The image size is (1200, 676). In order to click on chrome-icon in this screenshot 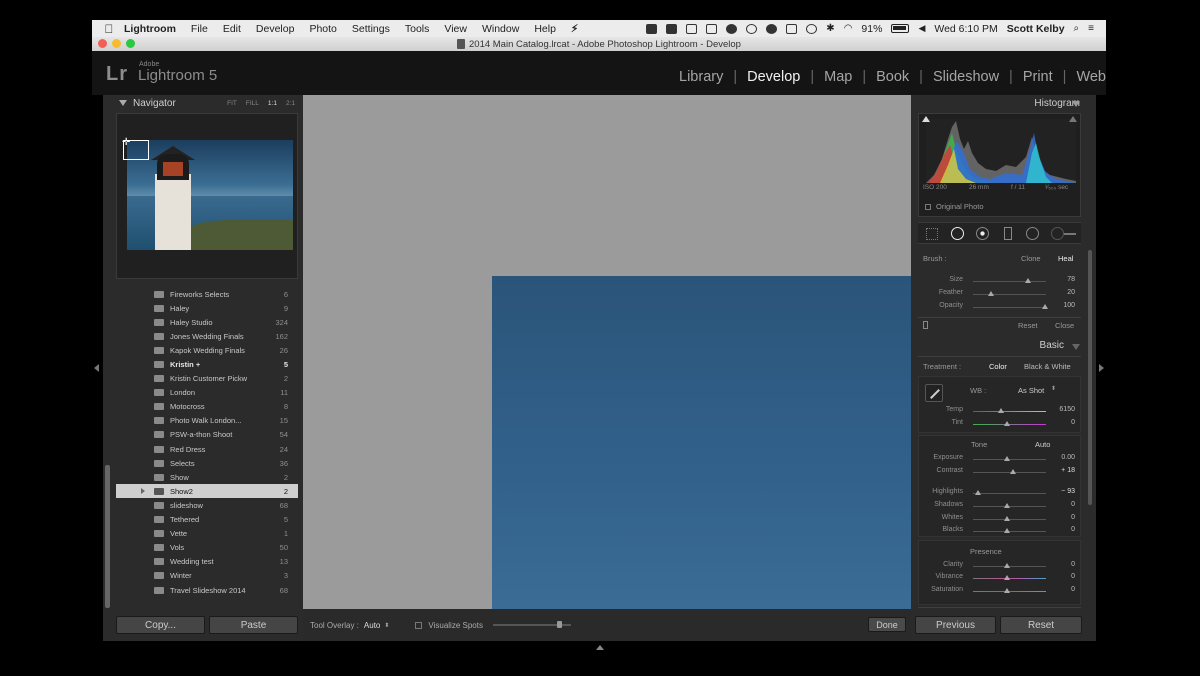, I will do `click(732, 28)`.